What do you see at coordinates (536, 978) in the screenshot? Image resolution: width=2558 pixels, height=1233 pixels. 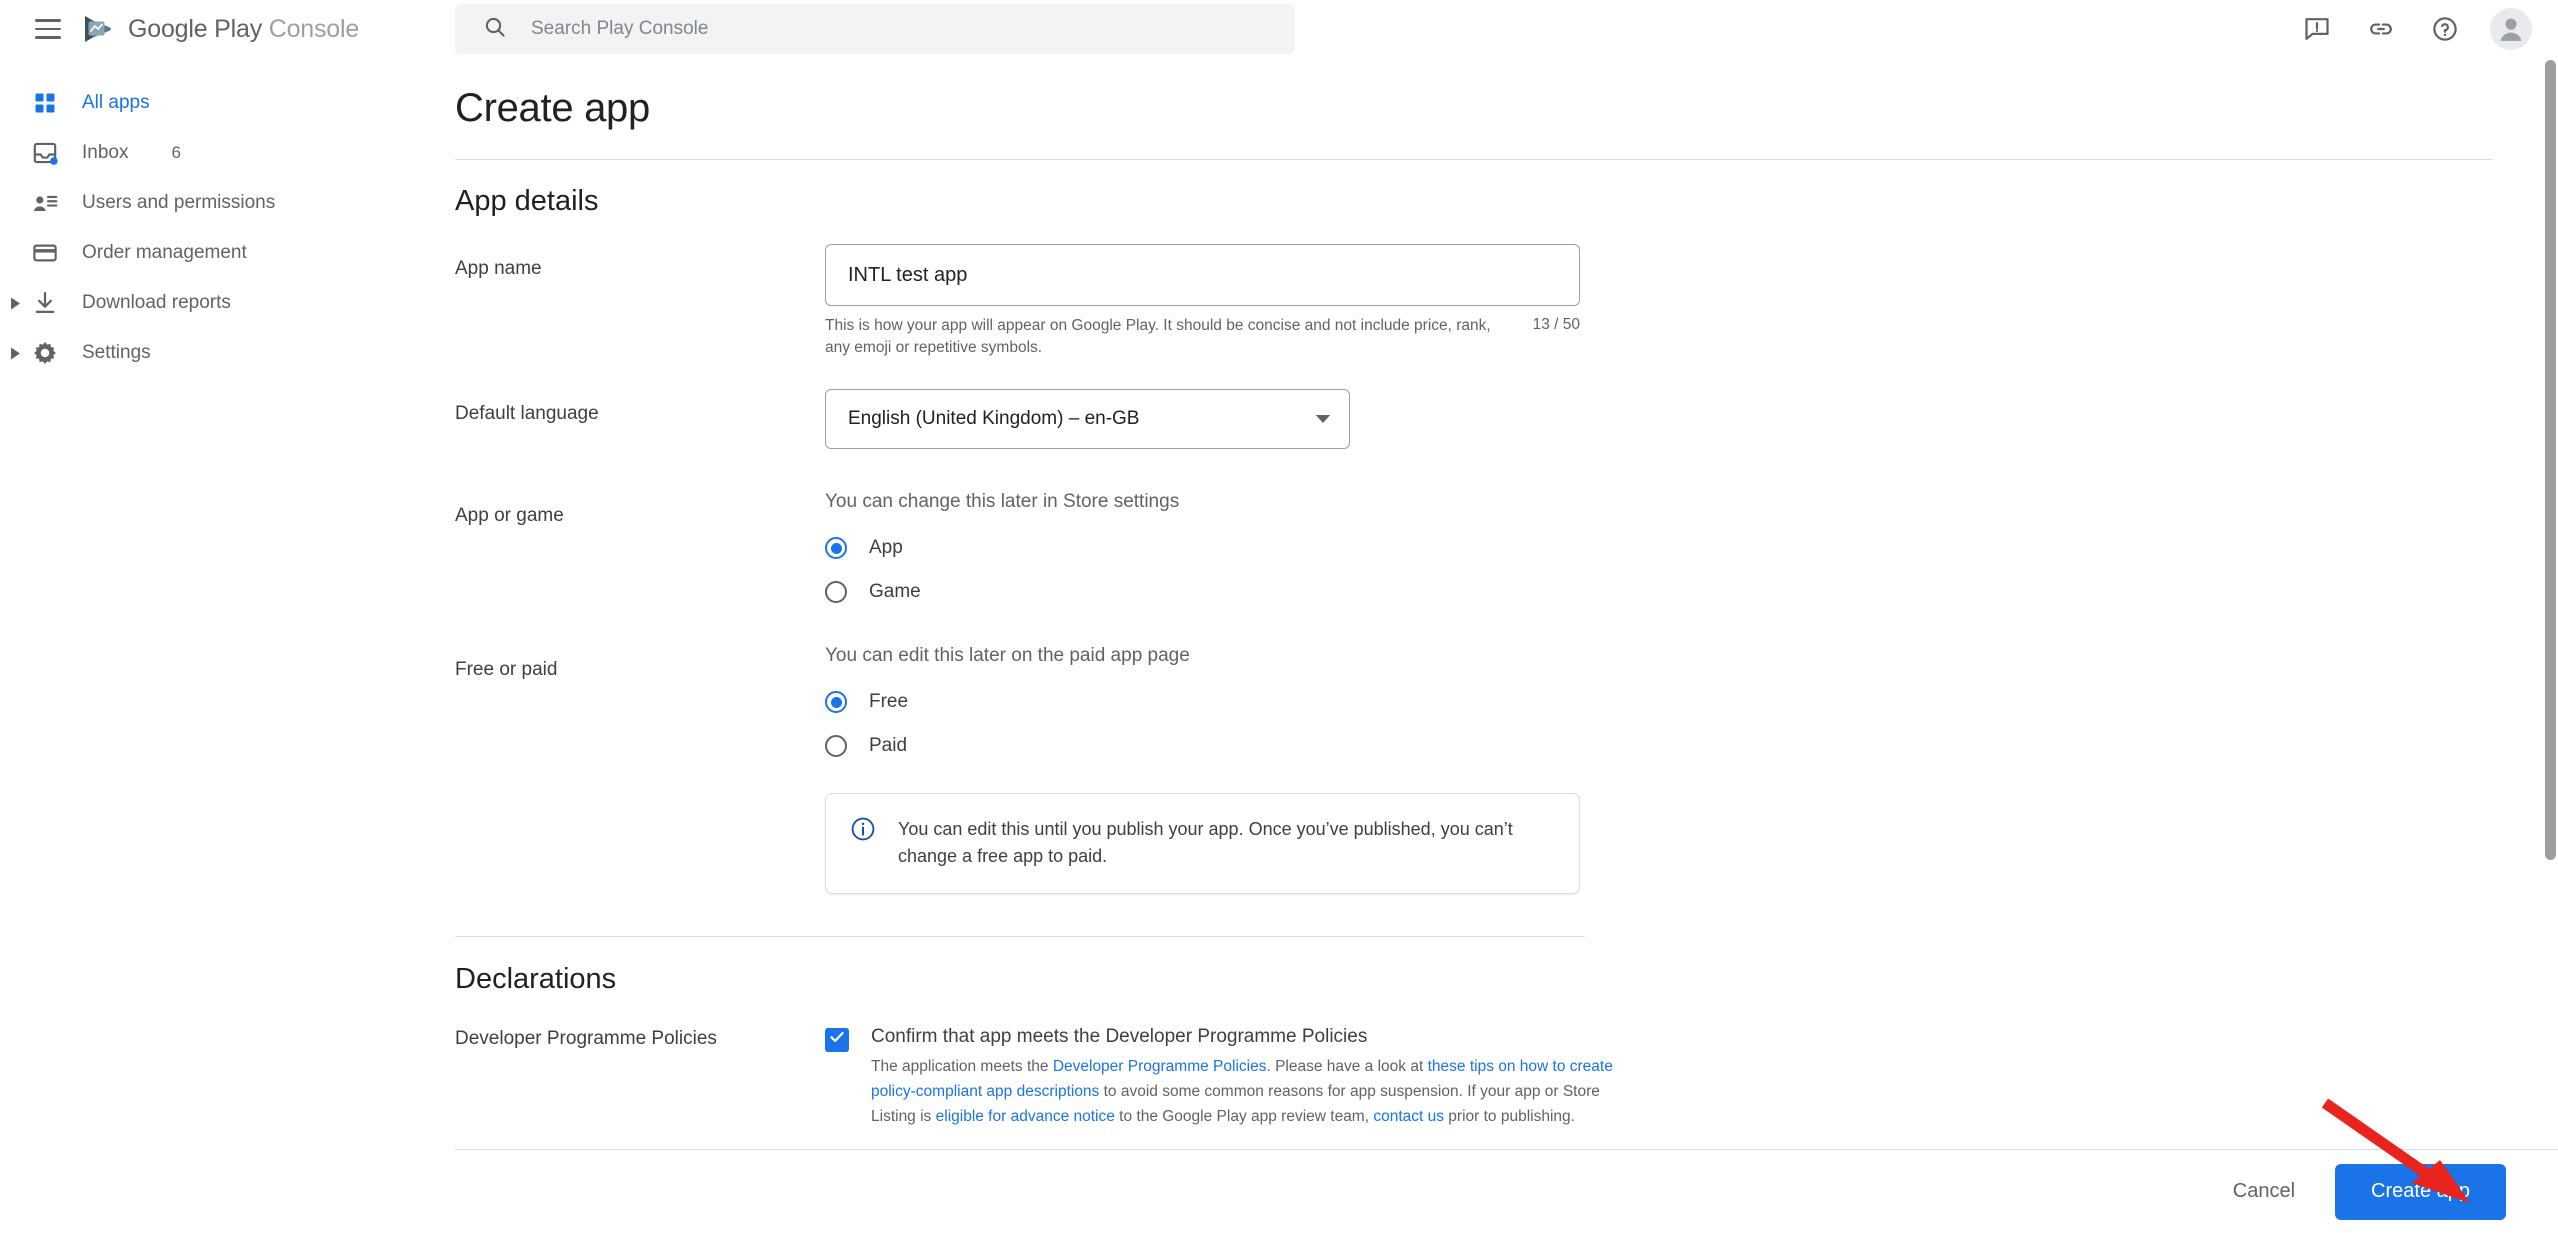 I see `section-title-declarations: Declarations` at bounding box center [536, 978].